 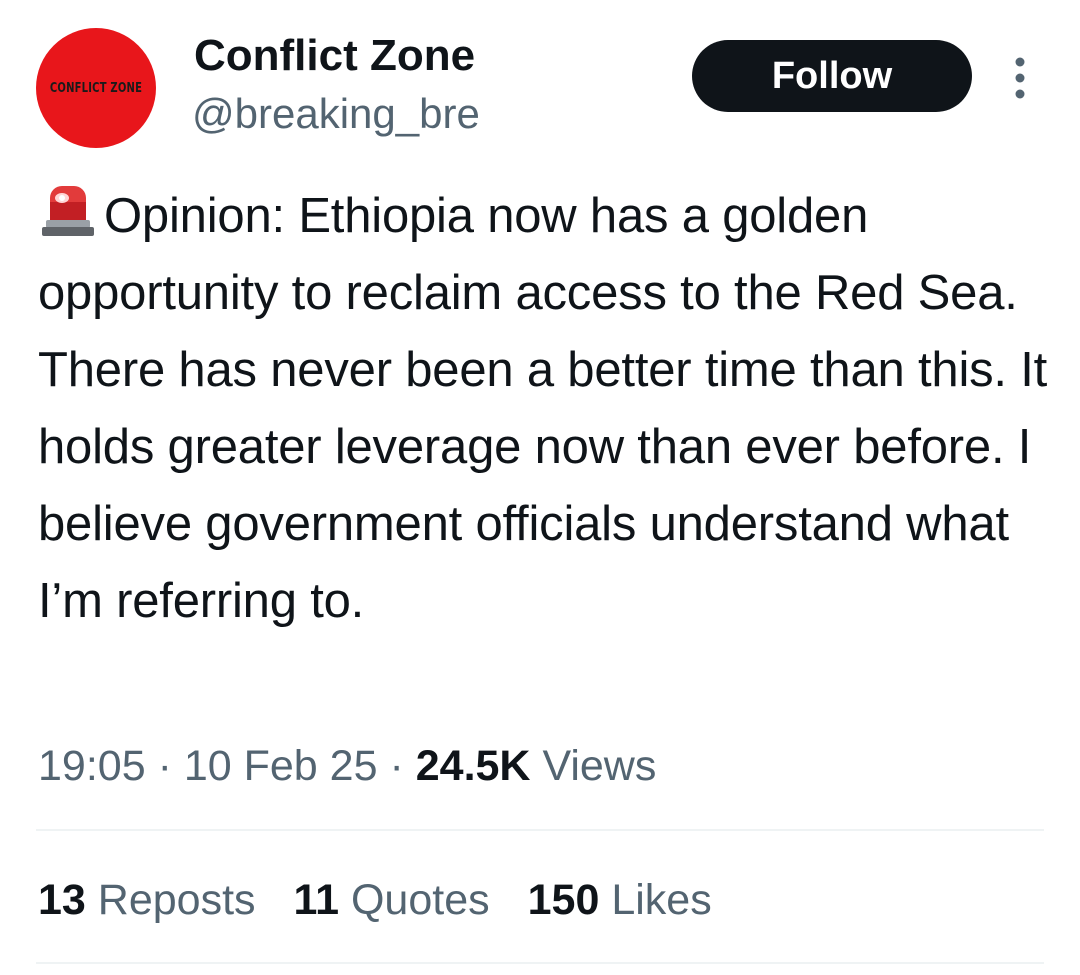 I want to click on reposts-stat: 13 Reposts, so click(x=147, y=900).